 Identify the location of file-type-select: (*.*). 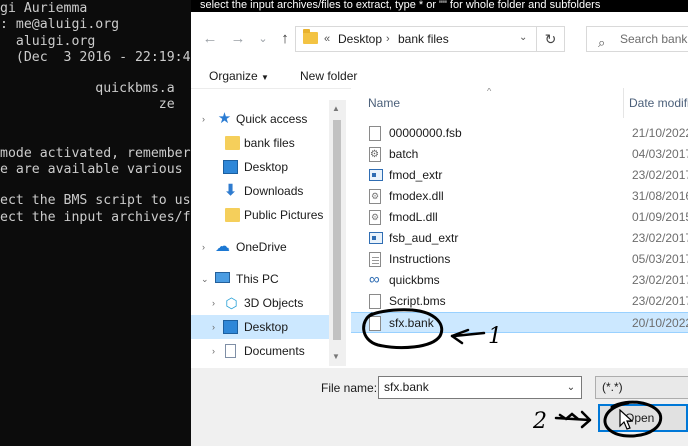
(641, 387).